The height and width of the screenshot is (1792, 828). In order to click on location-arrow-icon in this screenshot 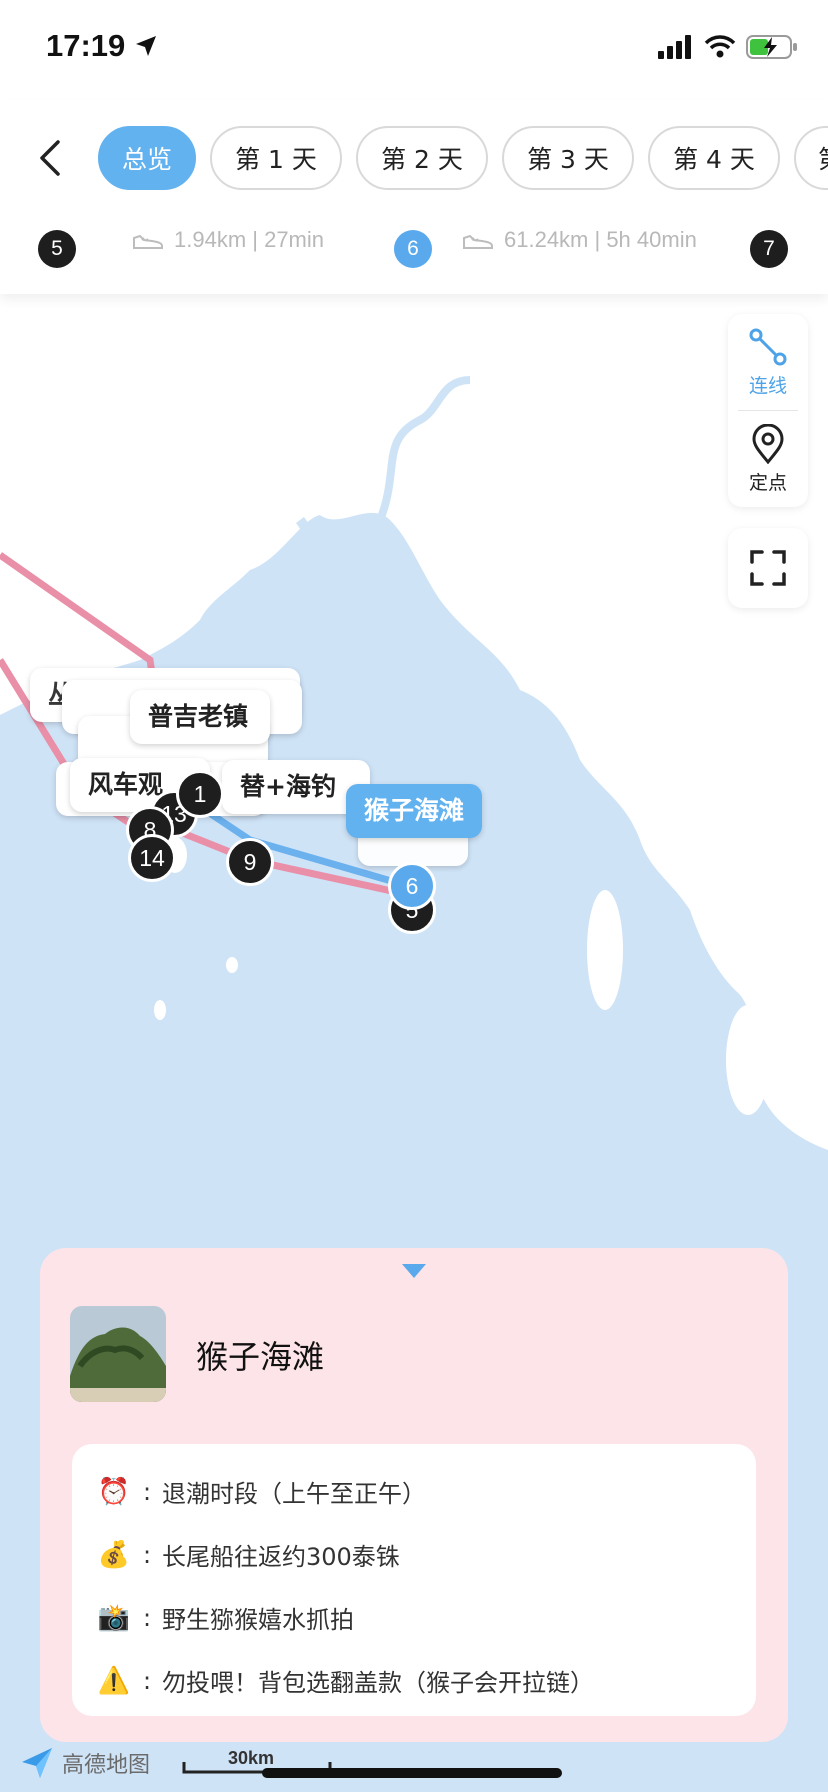, I will do `click(146, 46)`.